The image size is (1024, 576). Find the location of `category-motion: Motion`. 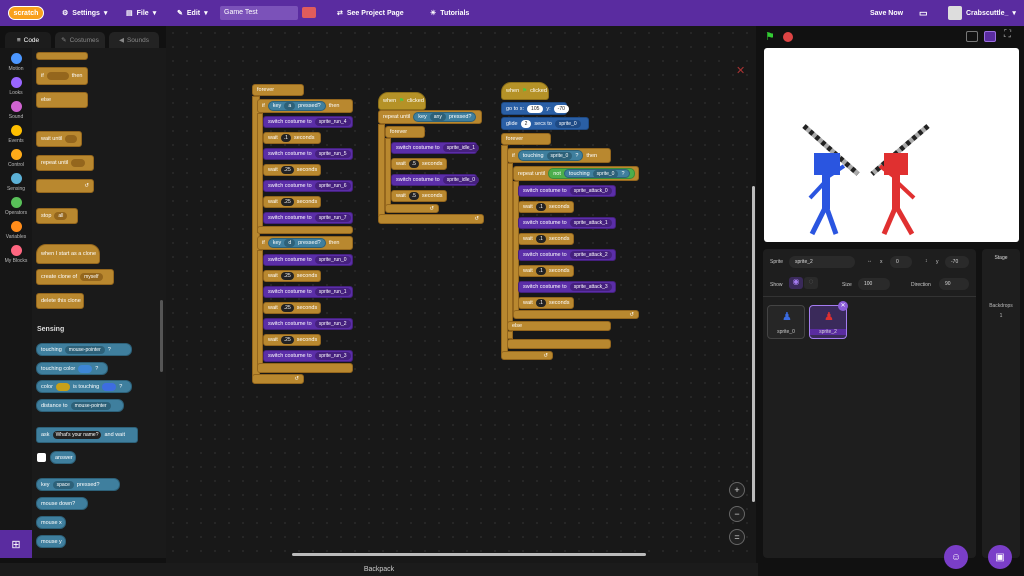

category-motion: Motion is located at coordinates (16, 62).